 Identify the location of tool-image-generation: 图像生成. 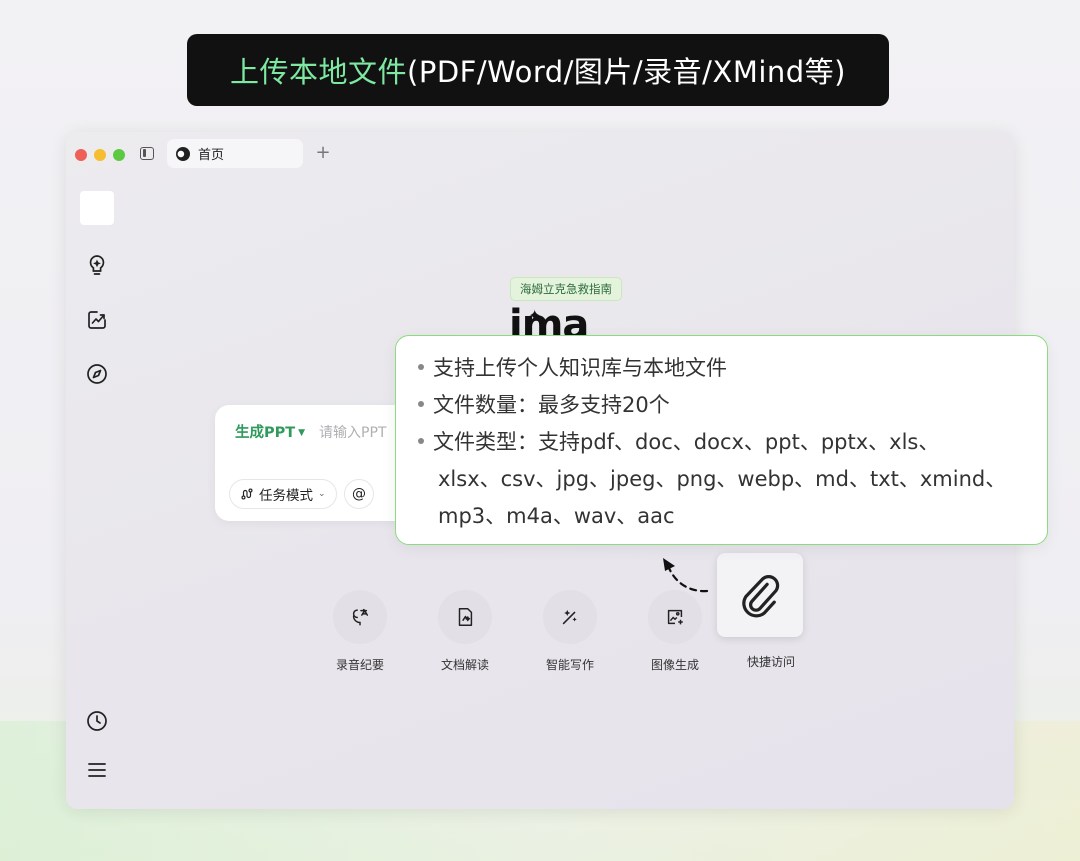
(675, 631).